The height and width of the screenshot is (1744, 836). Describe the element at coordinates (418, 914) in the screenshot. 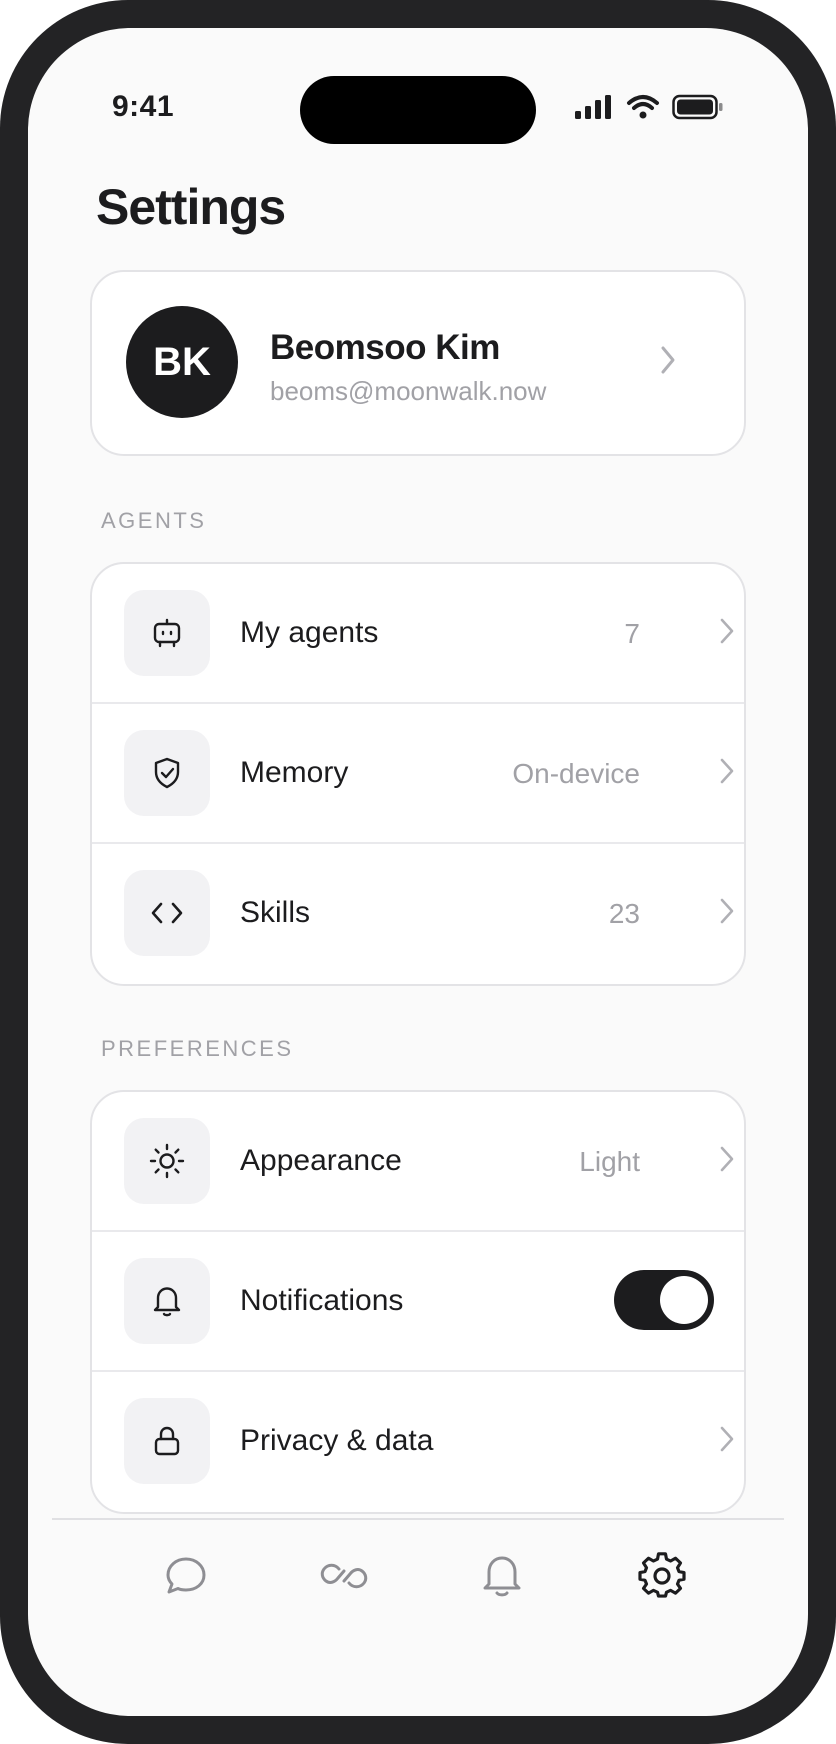

I see `settings-row-skills: Skills 23` at that location.